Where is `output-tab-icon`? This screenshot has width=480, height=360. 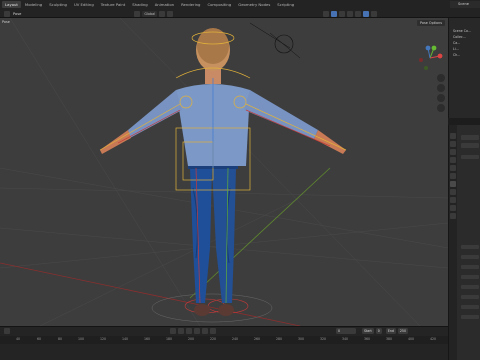
output-tab-icon is located at coordinates (453, 152).